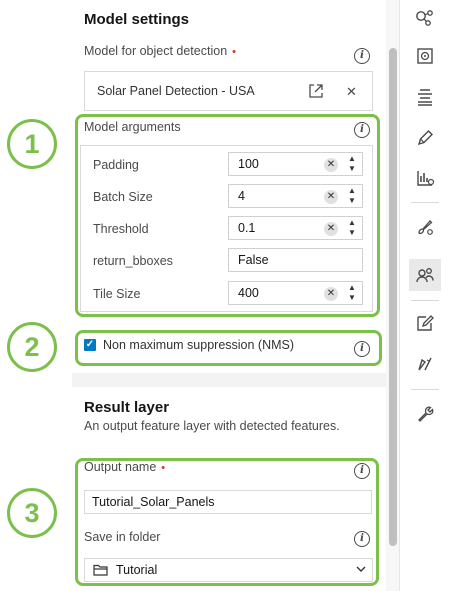 The width and height of the screenshot is (476, 591). I want to click on output-name-label: Output name •, so click(124, 467).